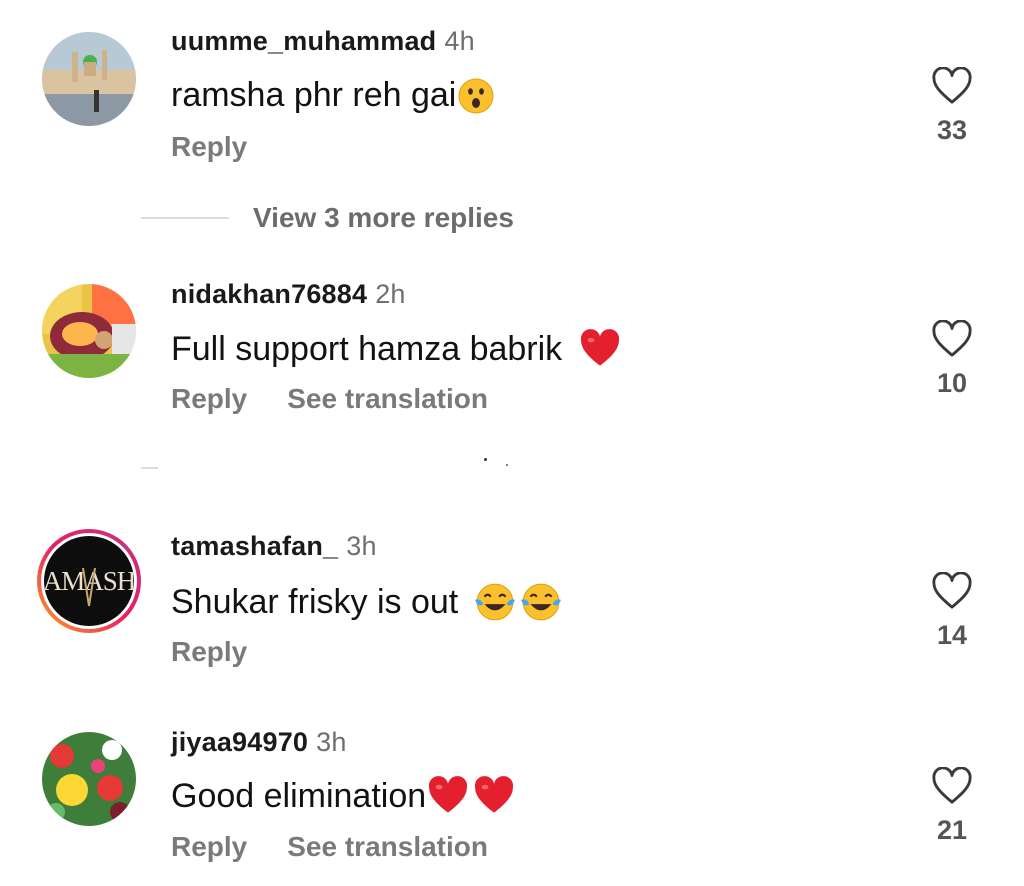  What do you see at coordinates (259, 742) in the screenshot?
I see `comment-username: jiyaa94970 3h` at bounding box center [259, 742].